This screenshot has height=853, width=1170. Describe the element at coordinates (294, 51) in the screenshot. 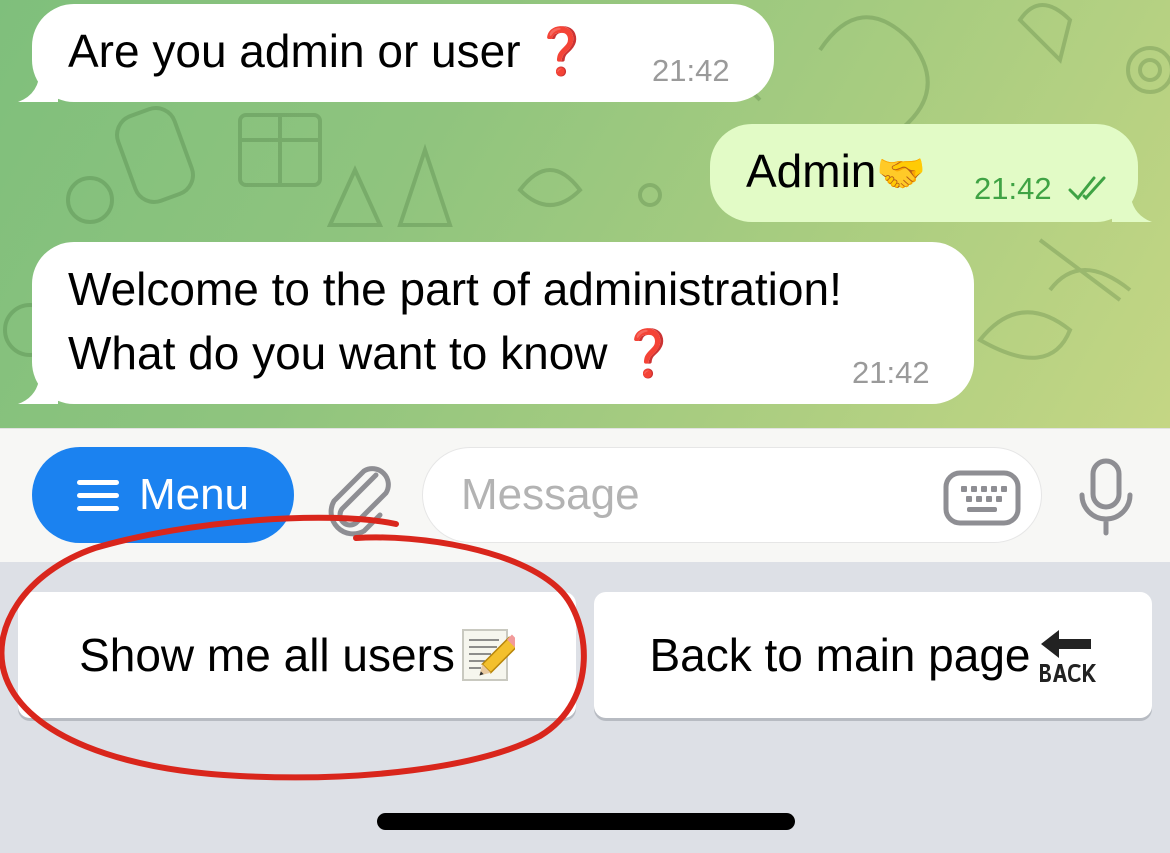

I see `message-text: Are you admin or user` at that location.